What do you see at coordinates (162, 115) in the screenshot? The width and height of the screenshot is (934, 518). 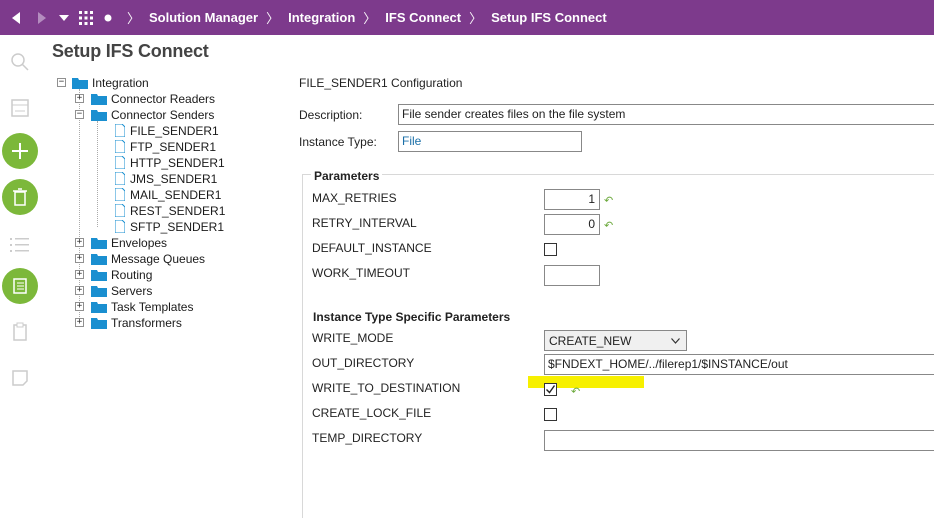 I see `tree-item-connector-senders: Connector Senders` at bounding box center [162, 115].